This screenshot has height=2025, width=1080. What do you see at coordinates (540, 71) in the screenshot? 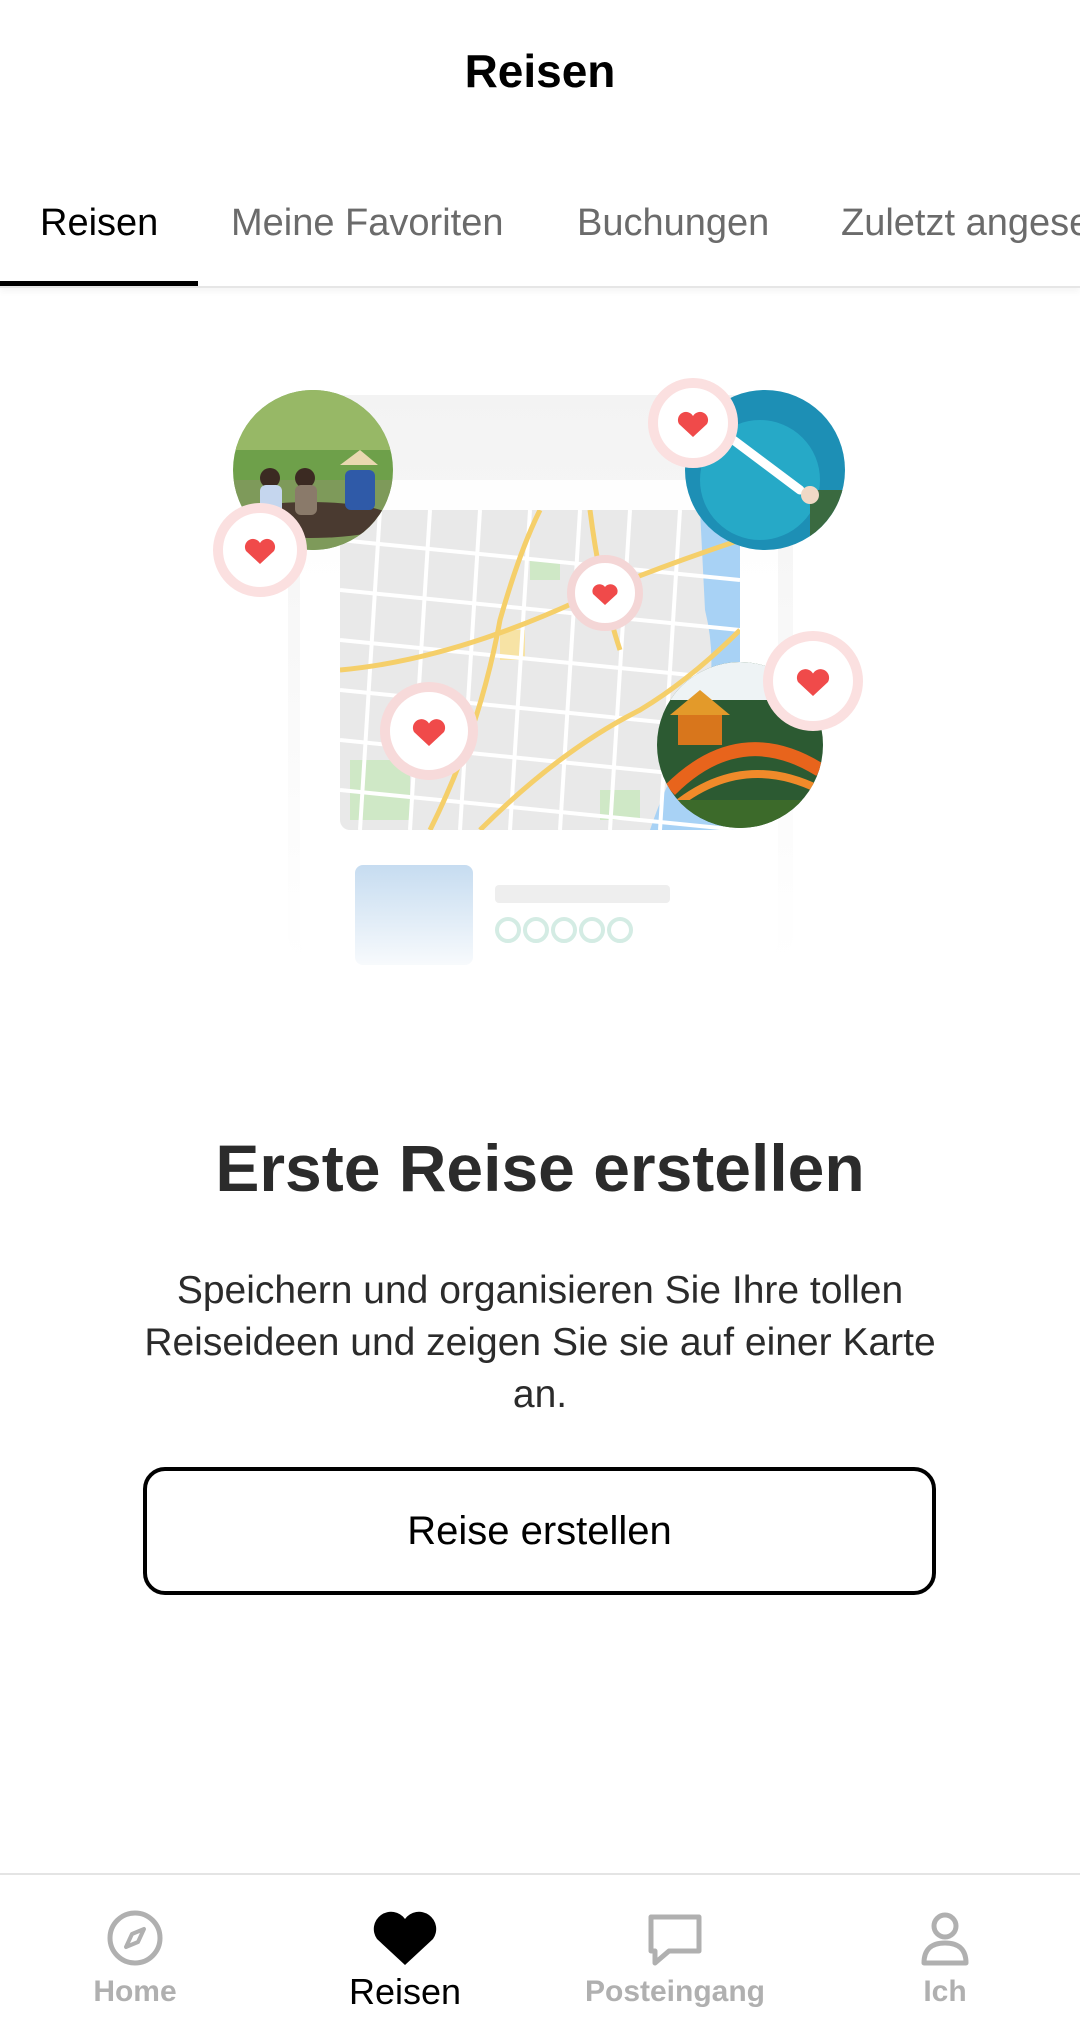
I see `page-title: Reisen` at bounding box center [540, 71].